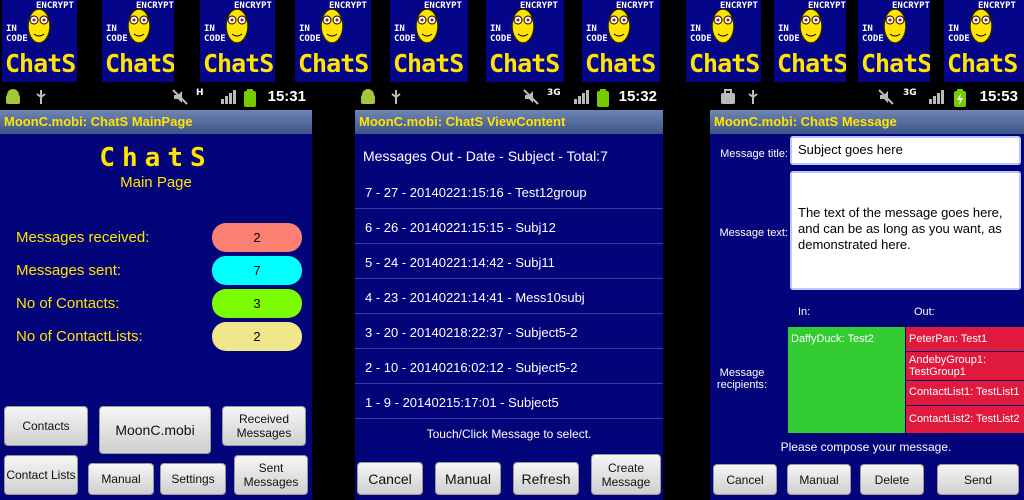 The width and height of the screenshot is (1024, 500). I want to click on recipient-out-2: ContactList1: TestList1, so click(965, 393).